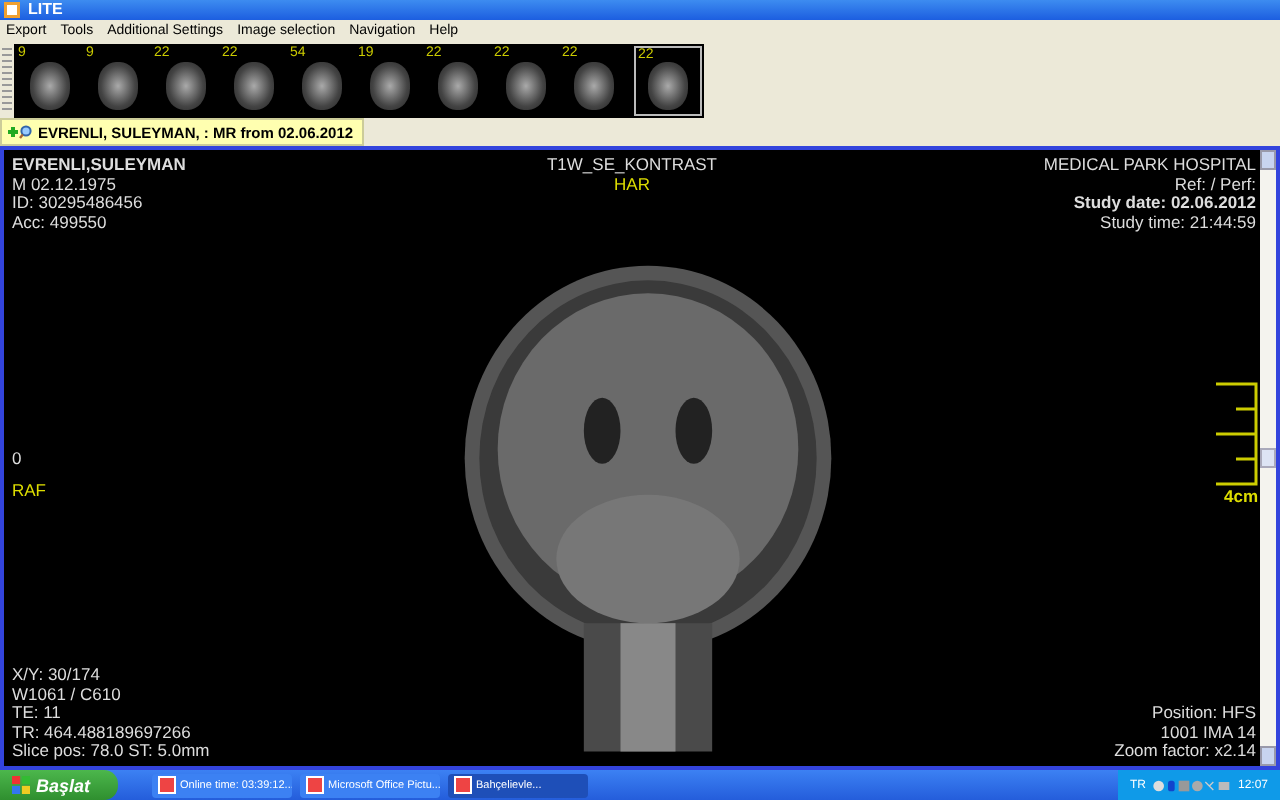  What do you see at coordinates (632, 166) in the screenshot?
I see `series-title: T1W_SE_KONTRAST` at bounding box center [632, 166].